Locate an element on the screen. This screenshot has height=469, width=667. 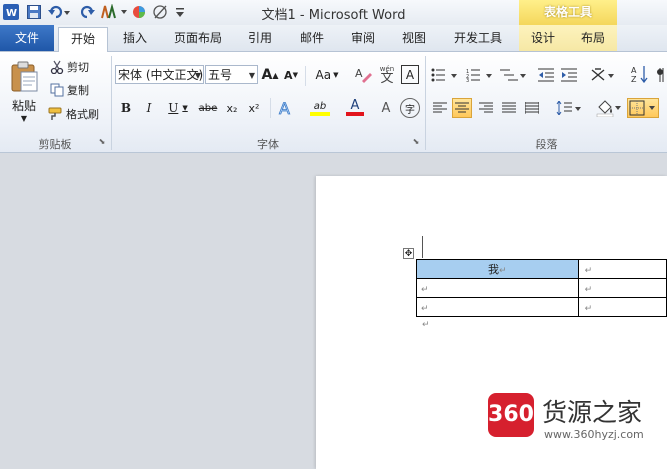
tab-file: 文件 is located at coordinates (27, 38).